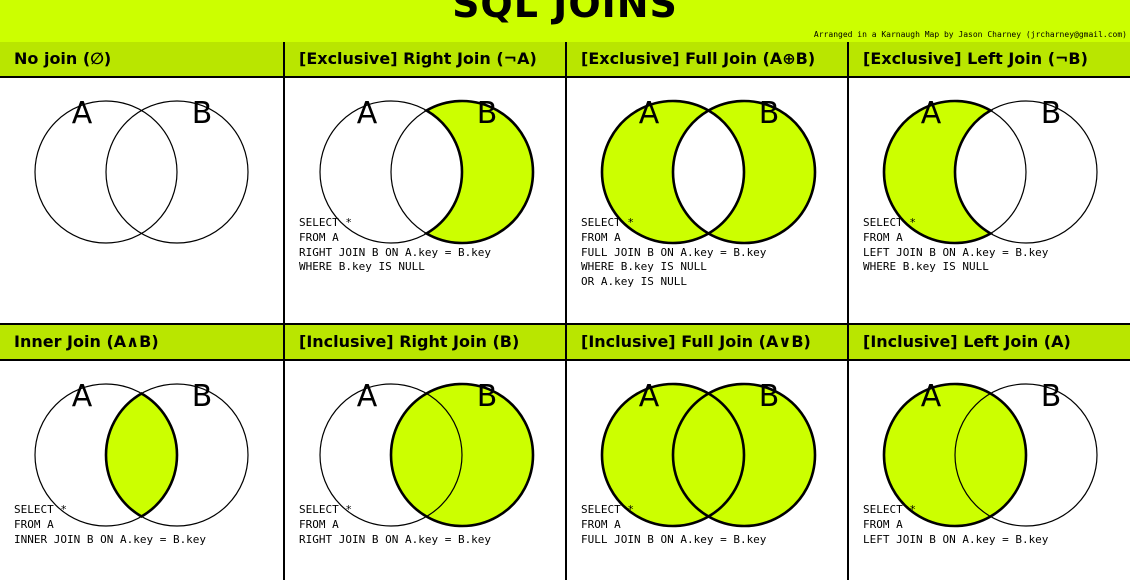  What do you see at coordinates (425, 343) in the screenshot?
I see `panel-title: [Inclusive] Right Join (B)` at bounding box center [425, 343].